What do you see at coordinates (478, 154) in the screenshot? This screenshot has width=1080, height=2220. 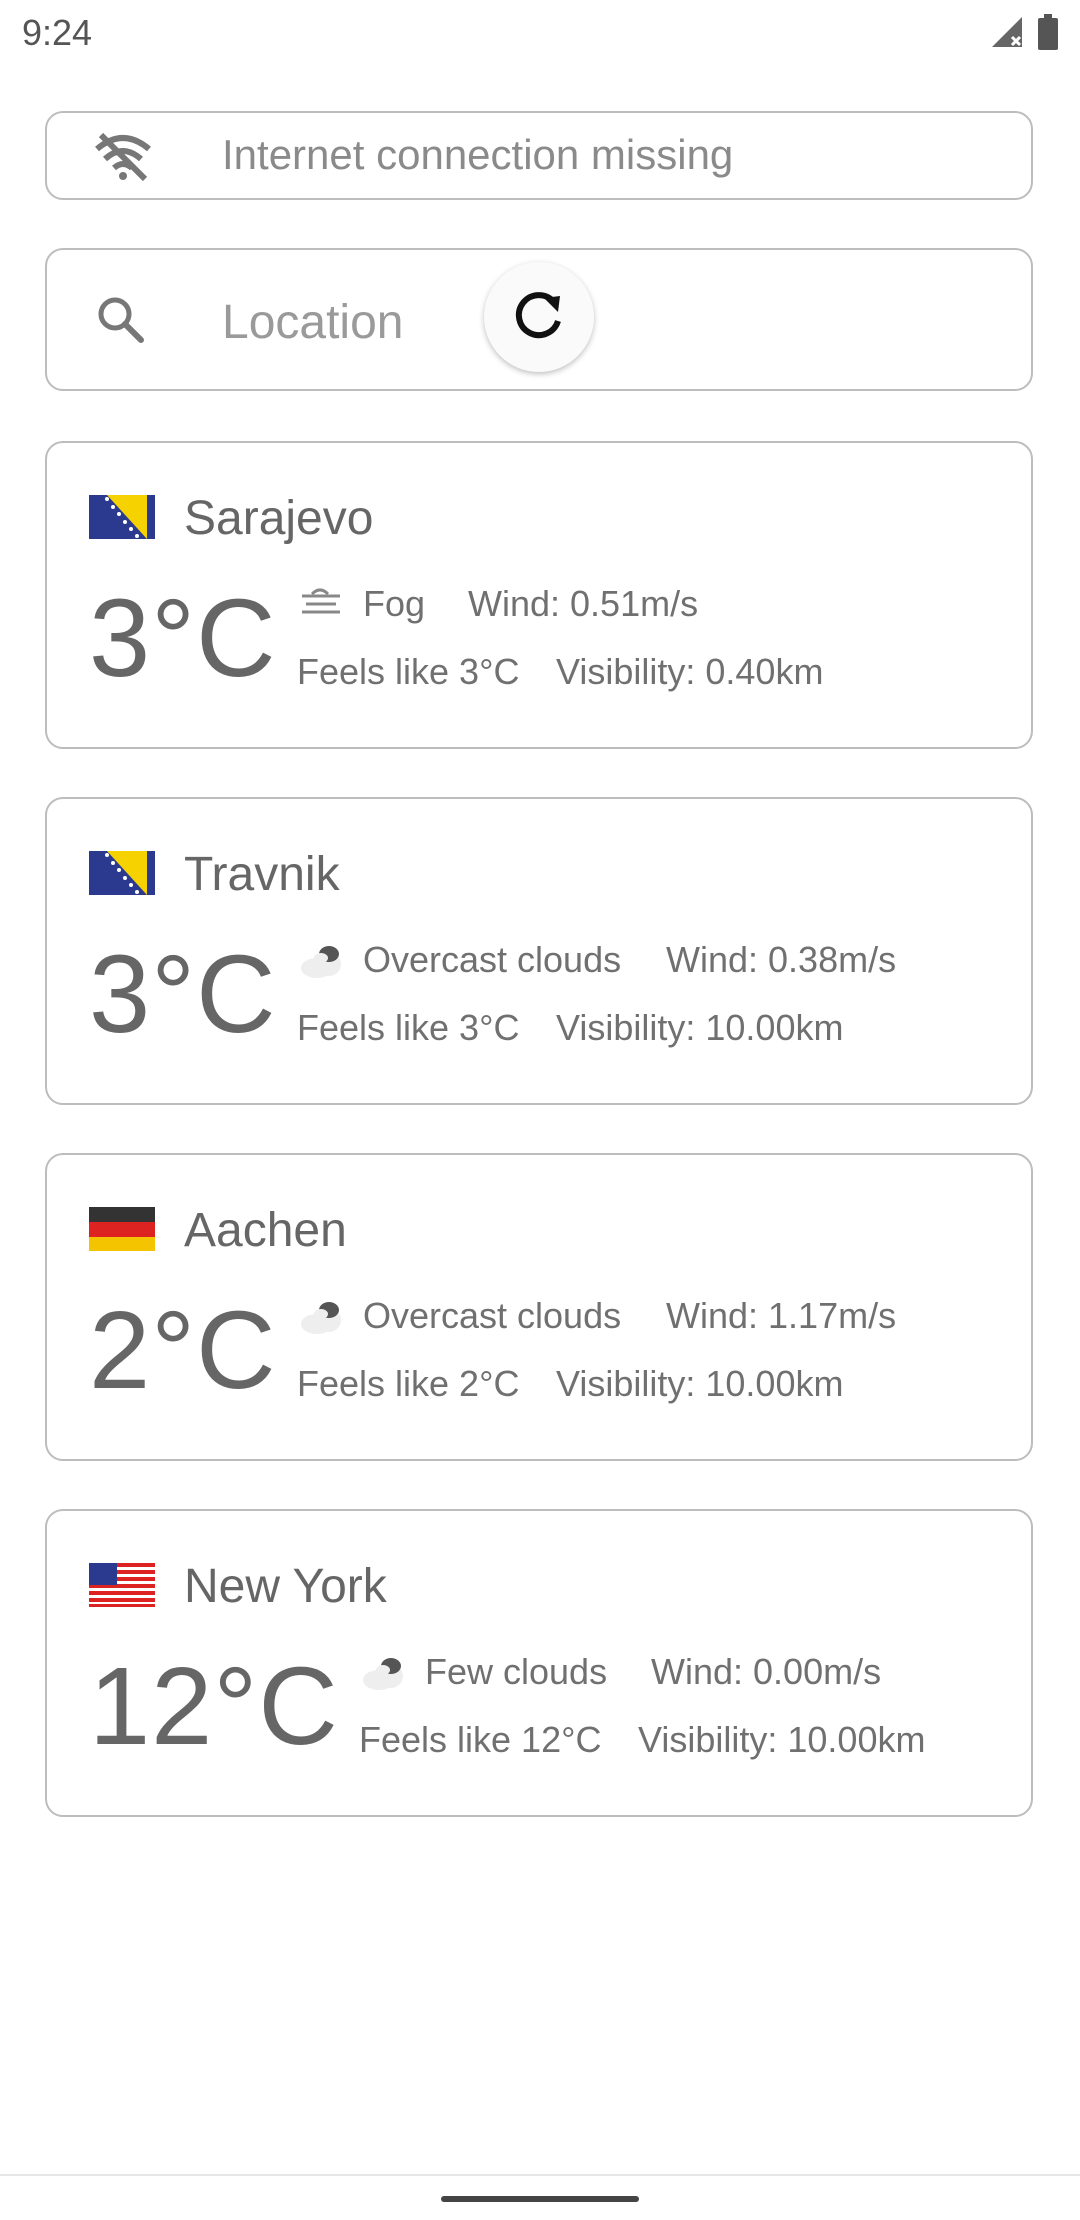 I see `banner-text: Internet connection missing` at bounding box center [478, 154].